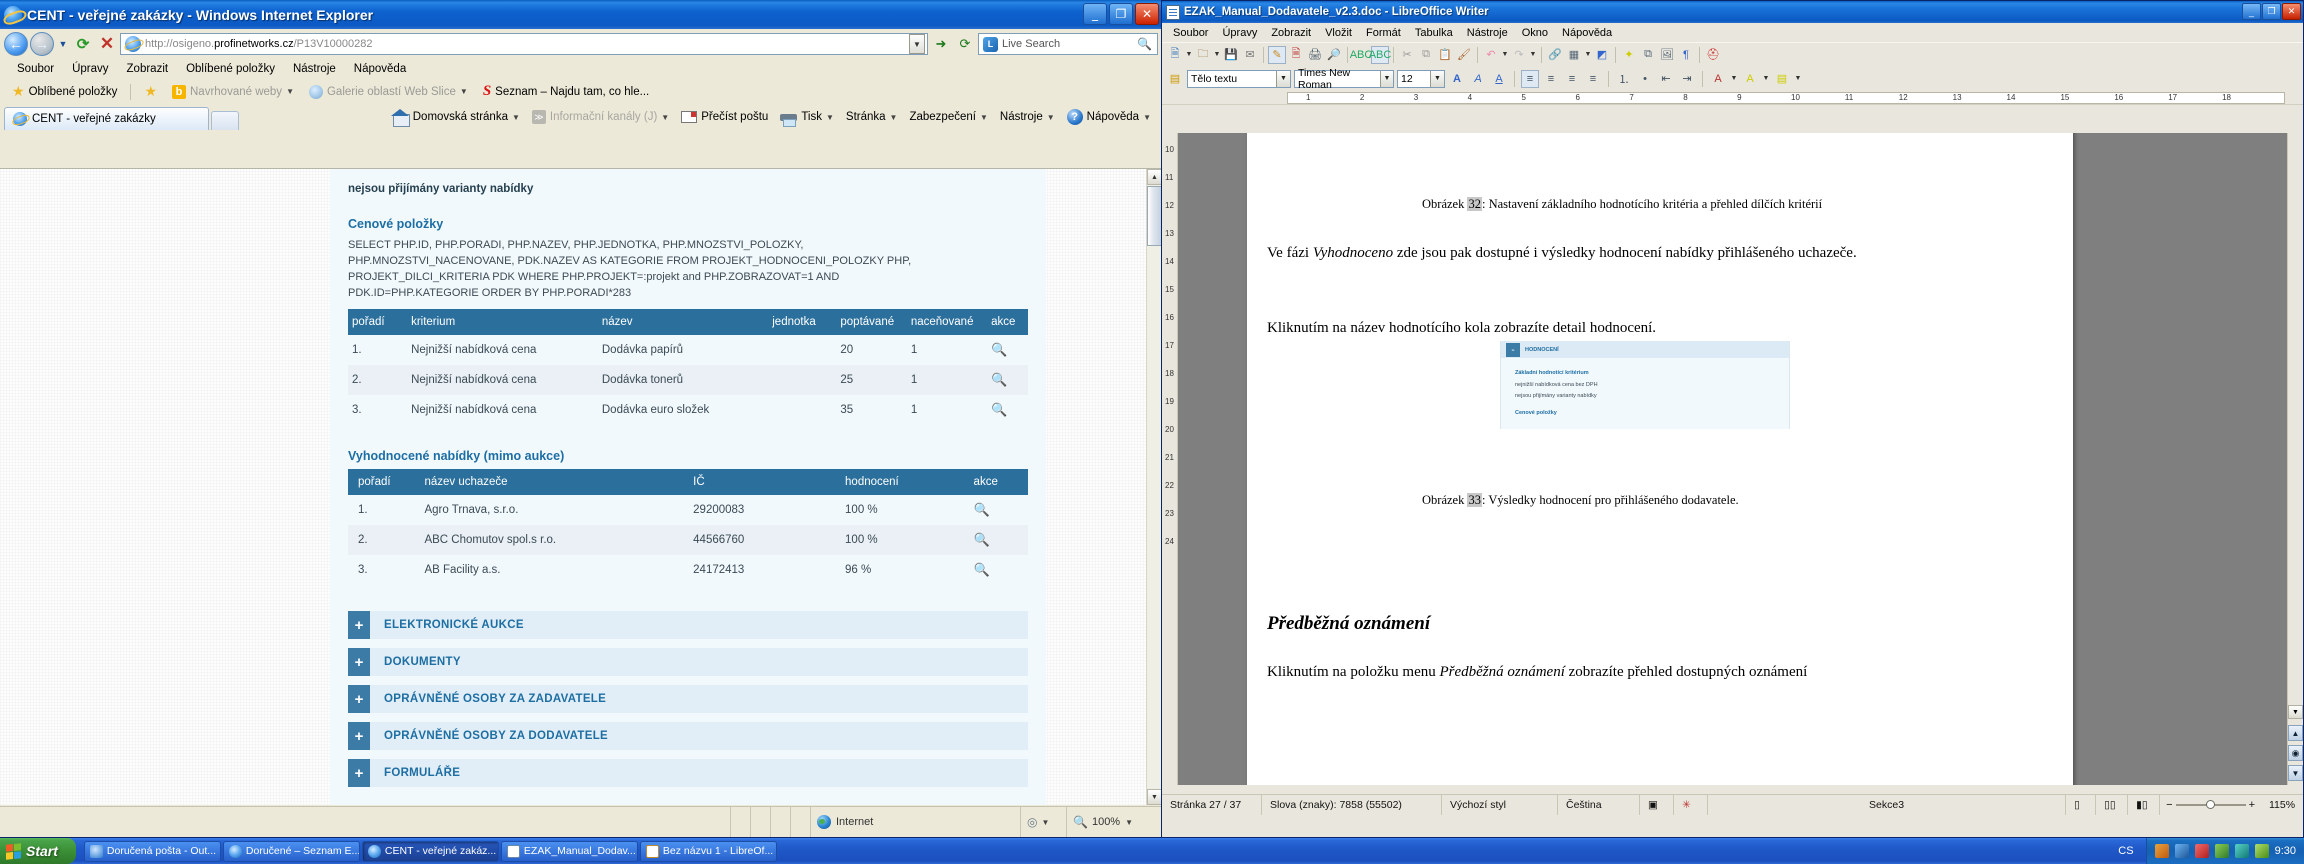  I want to click on font-name-select: Times New Roman ▼, so click(1344, 79).